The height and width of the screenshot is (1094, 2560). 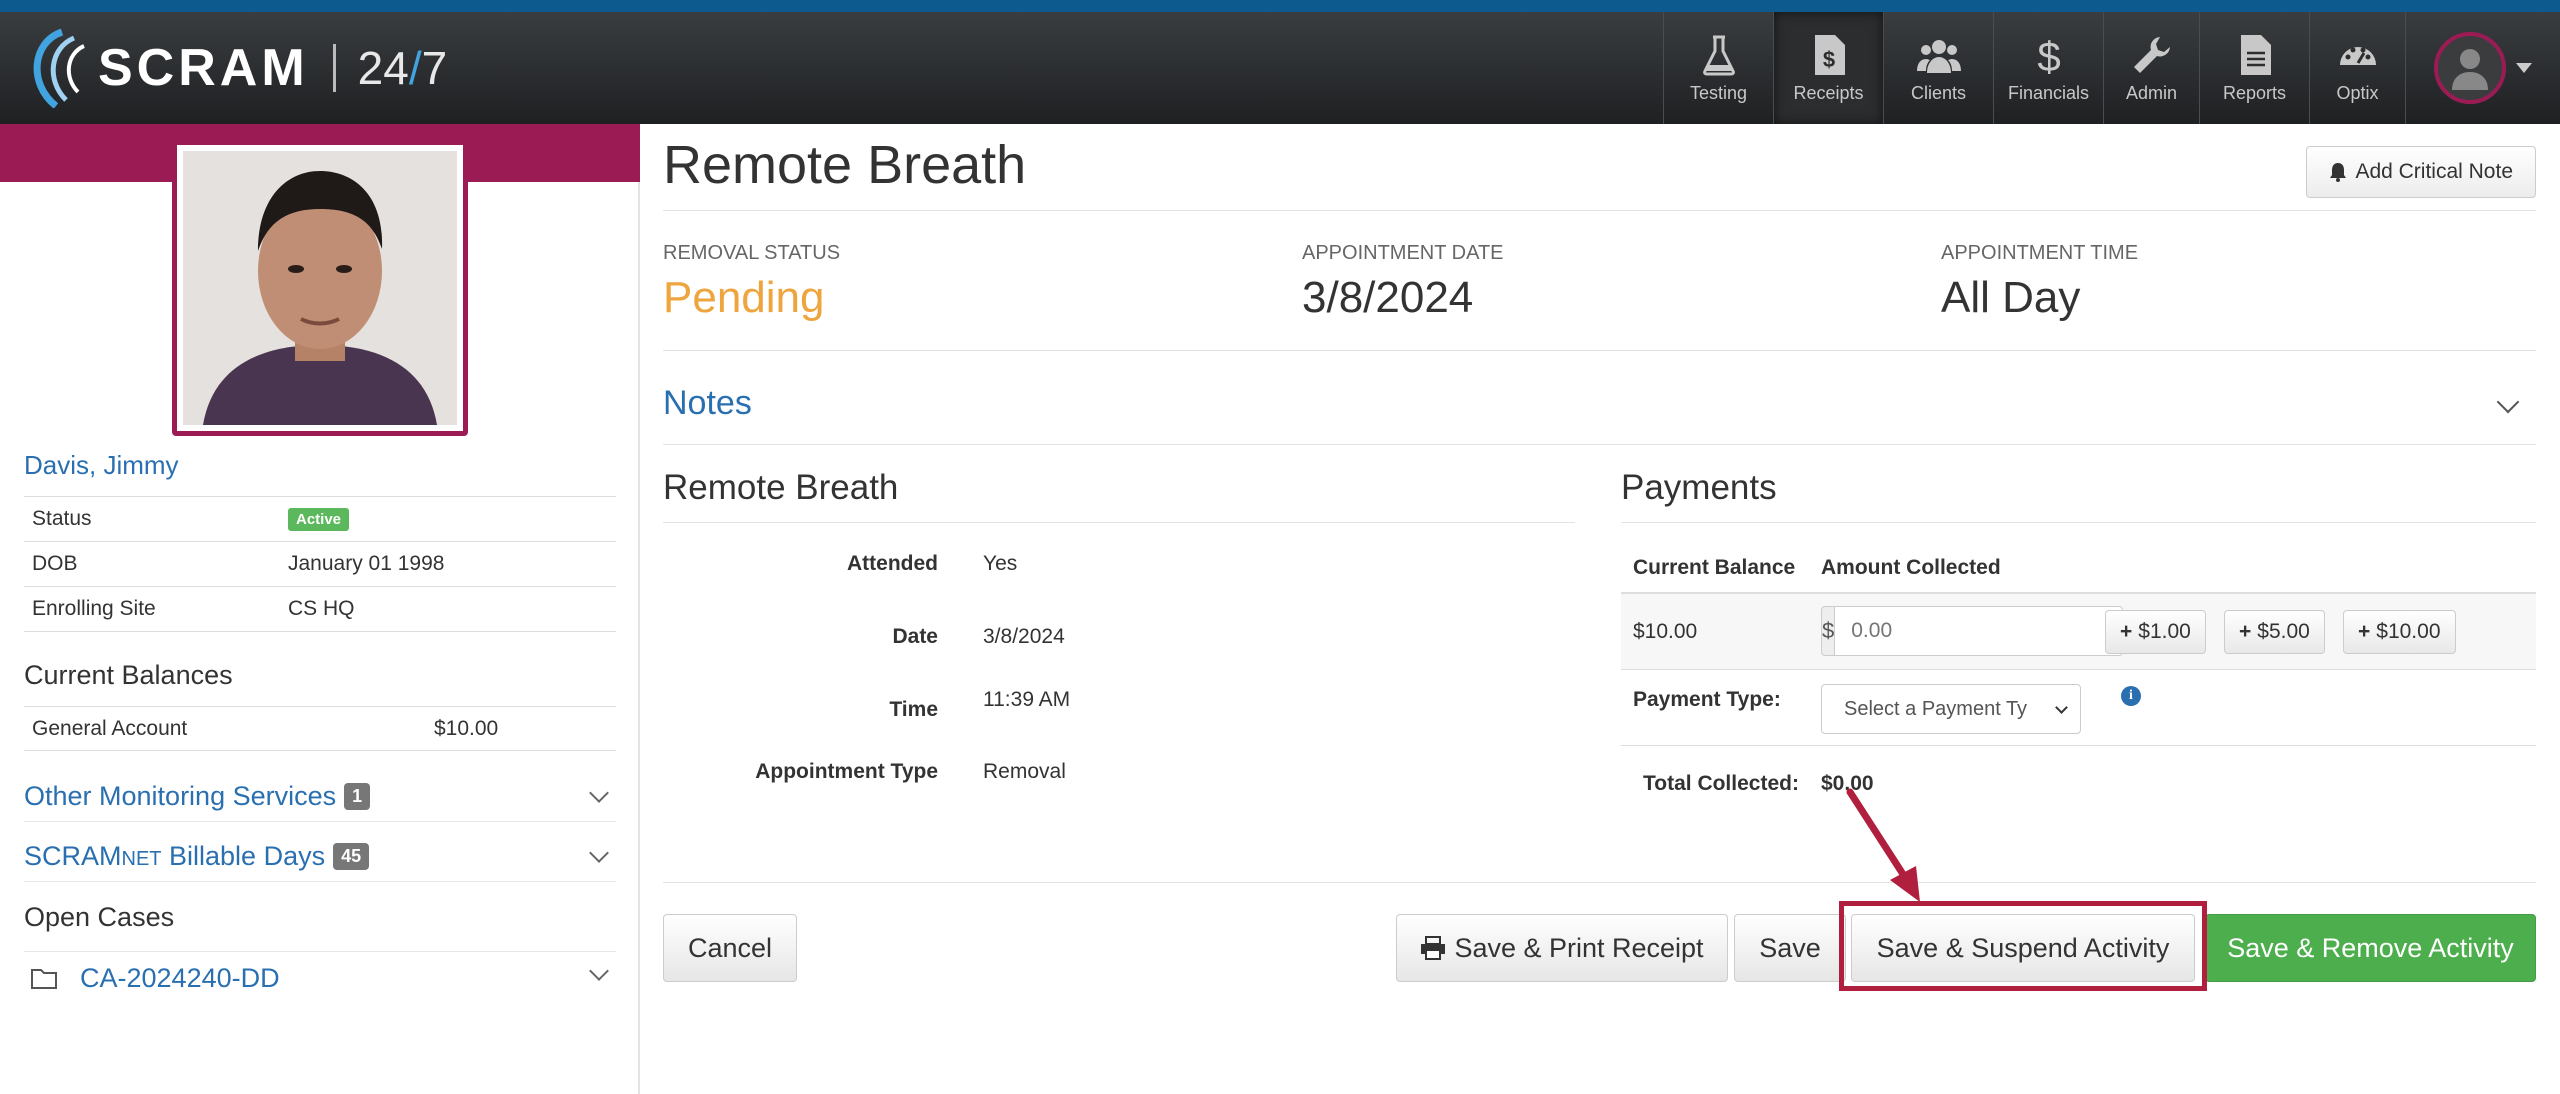 I want to click on other-monitoring-services-toggle: Other Monitoring Services 1, so click(x=320, y=797).